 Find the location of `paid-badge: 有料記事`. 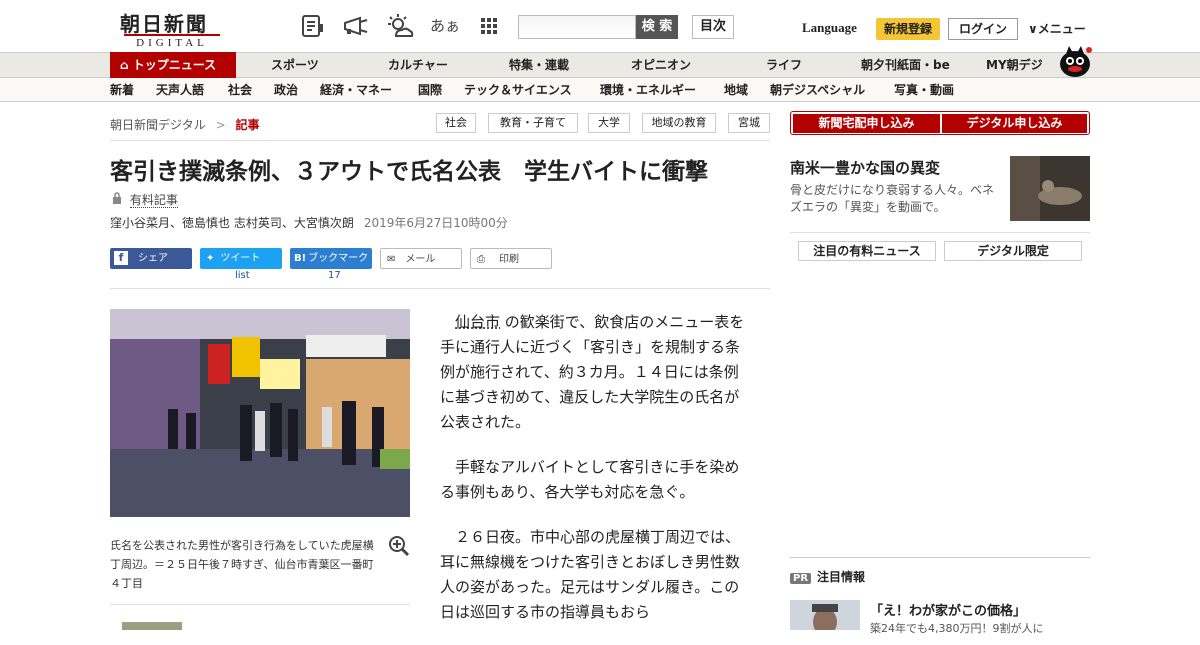

paid-badge: 有料記事 is located at coordinates (145, 199).